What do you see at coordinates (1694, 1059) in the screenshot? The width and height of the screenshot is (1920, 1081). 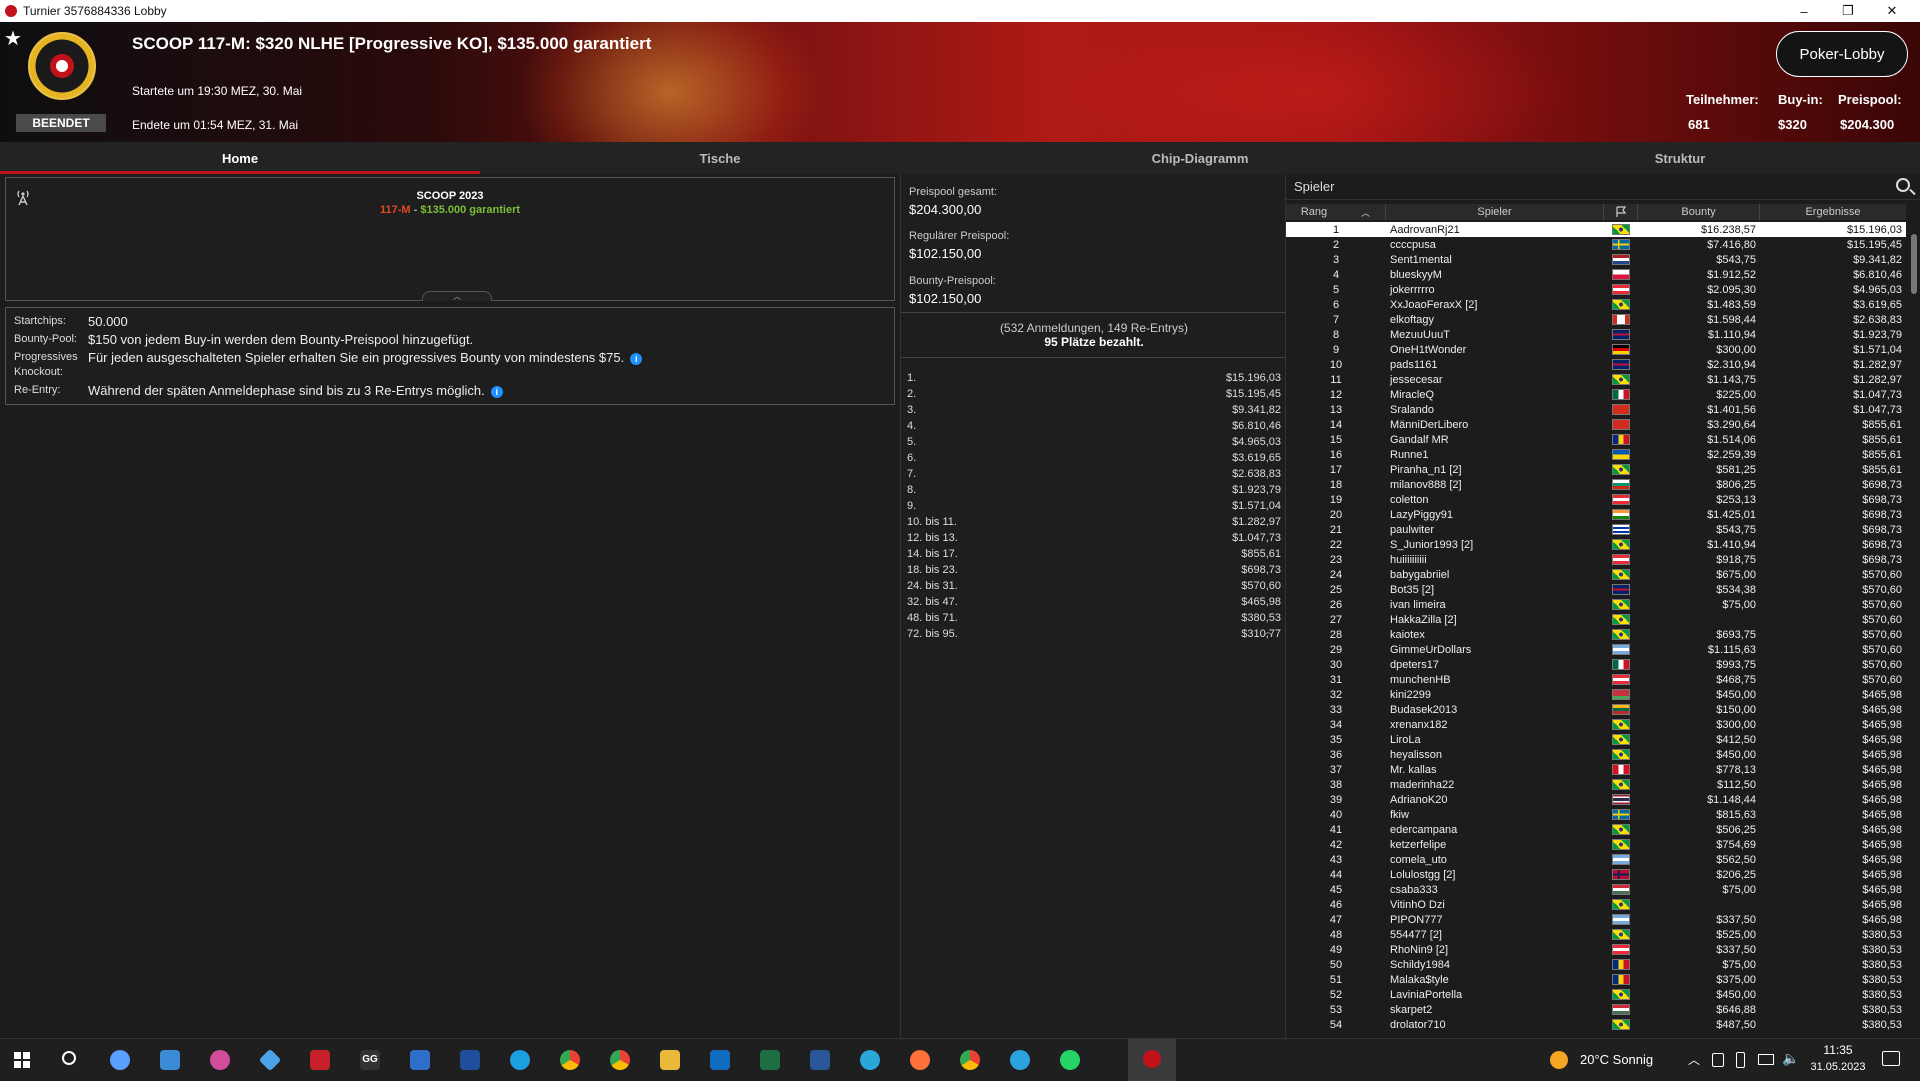 I see `tray-chevron-icon: ︿` at bounding box center [1694, 1059].